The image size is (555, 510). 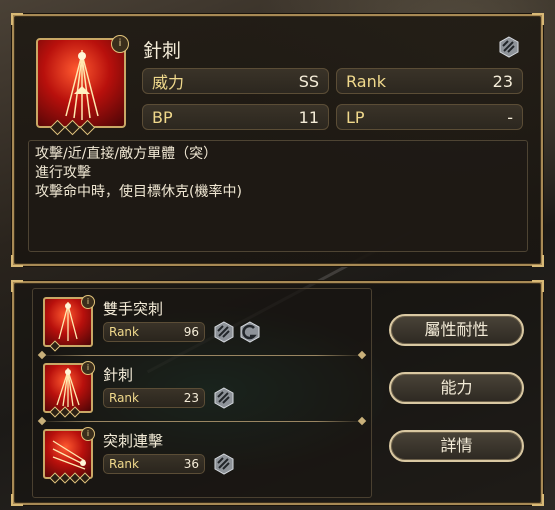 I want to click on thrust-combo-skill-icon: ⅰ, so click(x=69, y=455).